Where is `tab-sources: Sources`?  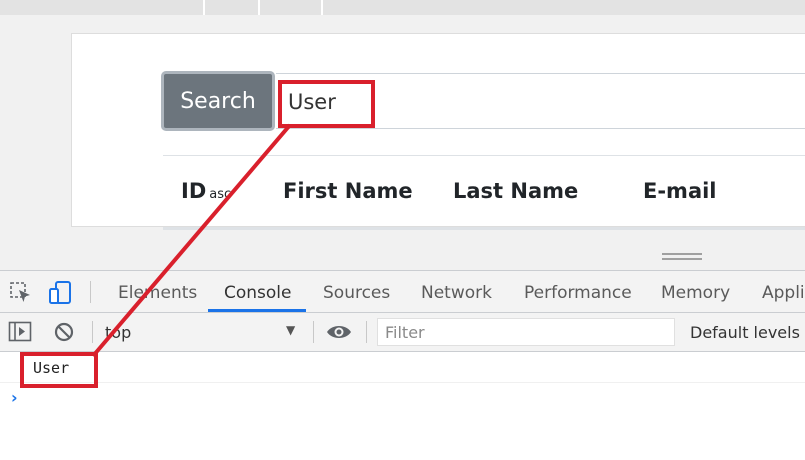 tab-sources: Sources is located at coordinates (356, 293).